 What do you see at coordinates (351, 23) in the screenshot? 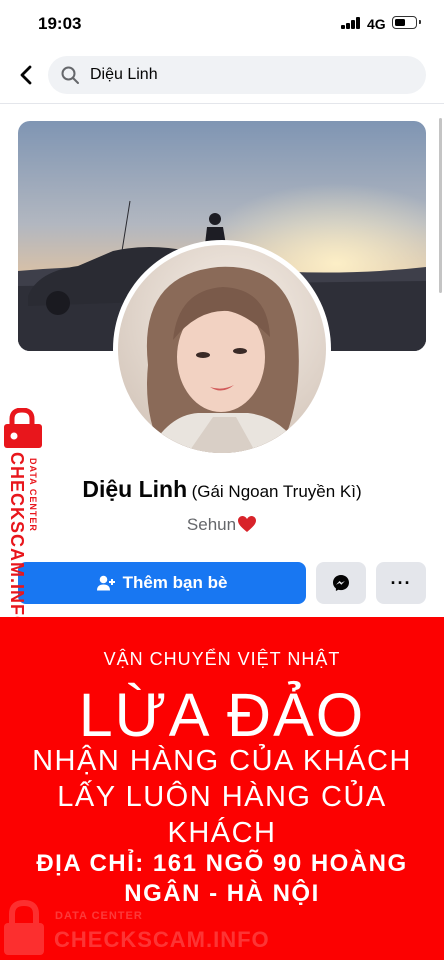
I see `signal-icon` at bounding box center [351, 23].